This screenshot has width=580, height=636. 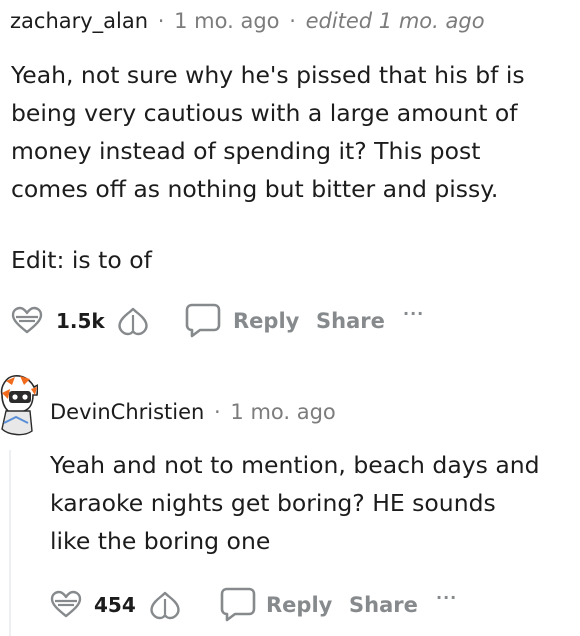 I want to click on username: zachary_alan, so click(x=79, y=21).